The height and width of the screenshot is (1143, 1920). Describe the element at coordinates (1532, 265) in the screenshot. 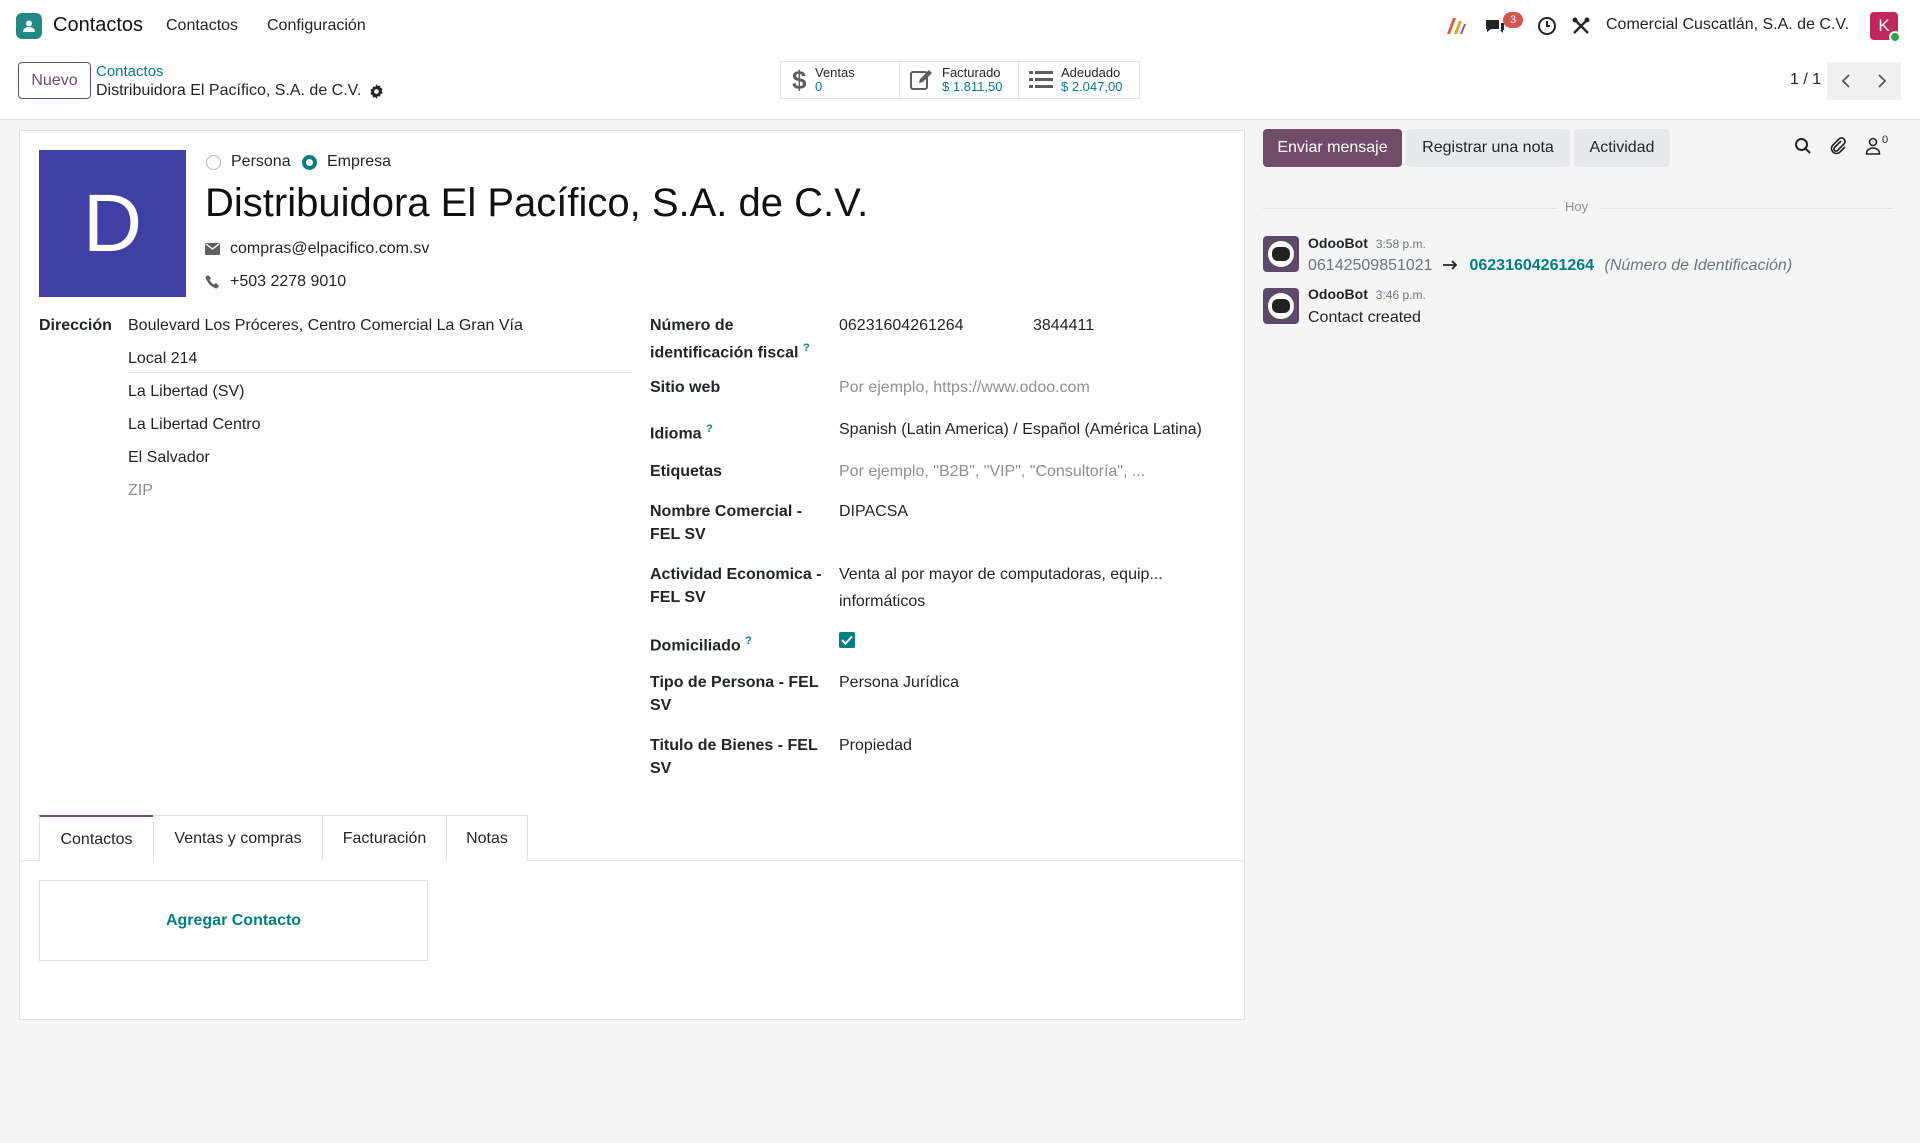

I see `tracking-new-value: 06231604261264` at that location.